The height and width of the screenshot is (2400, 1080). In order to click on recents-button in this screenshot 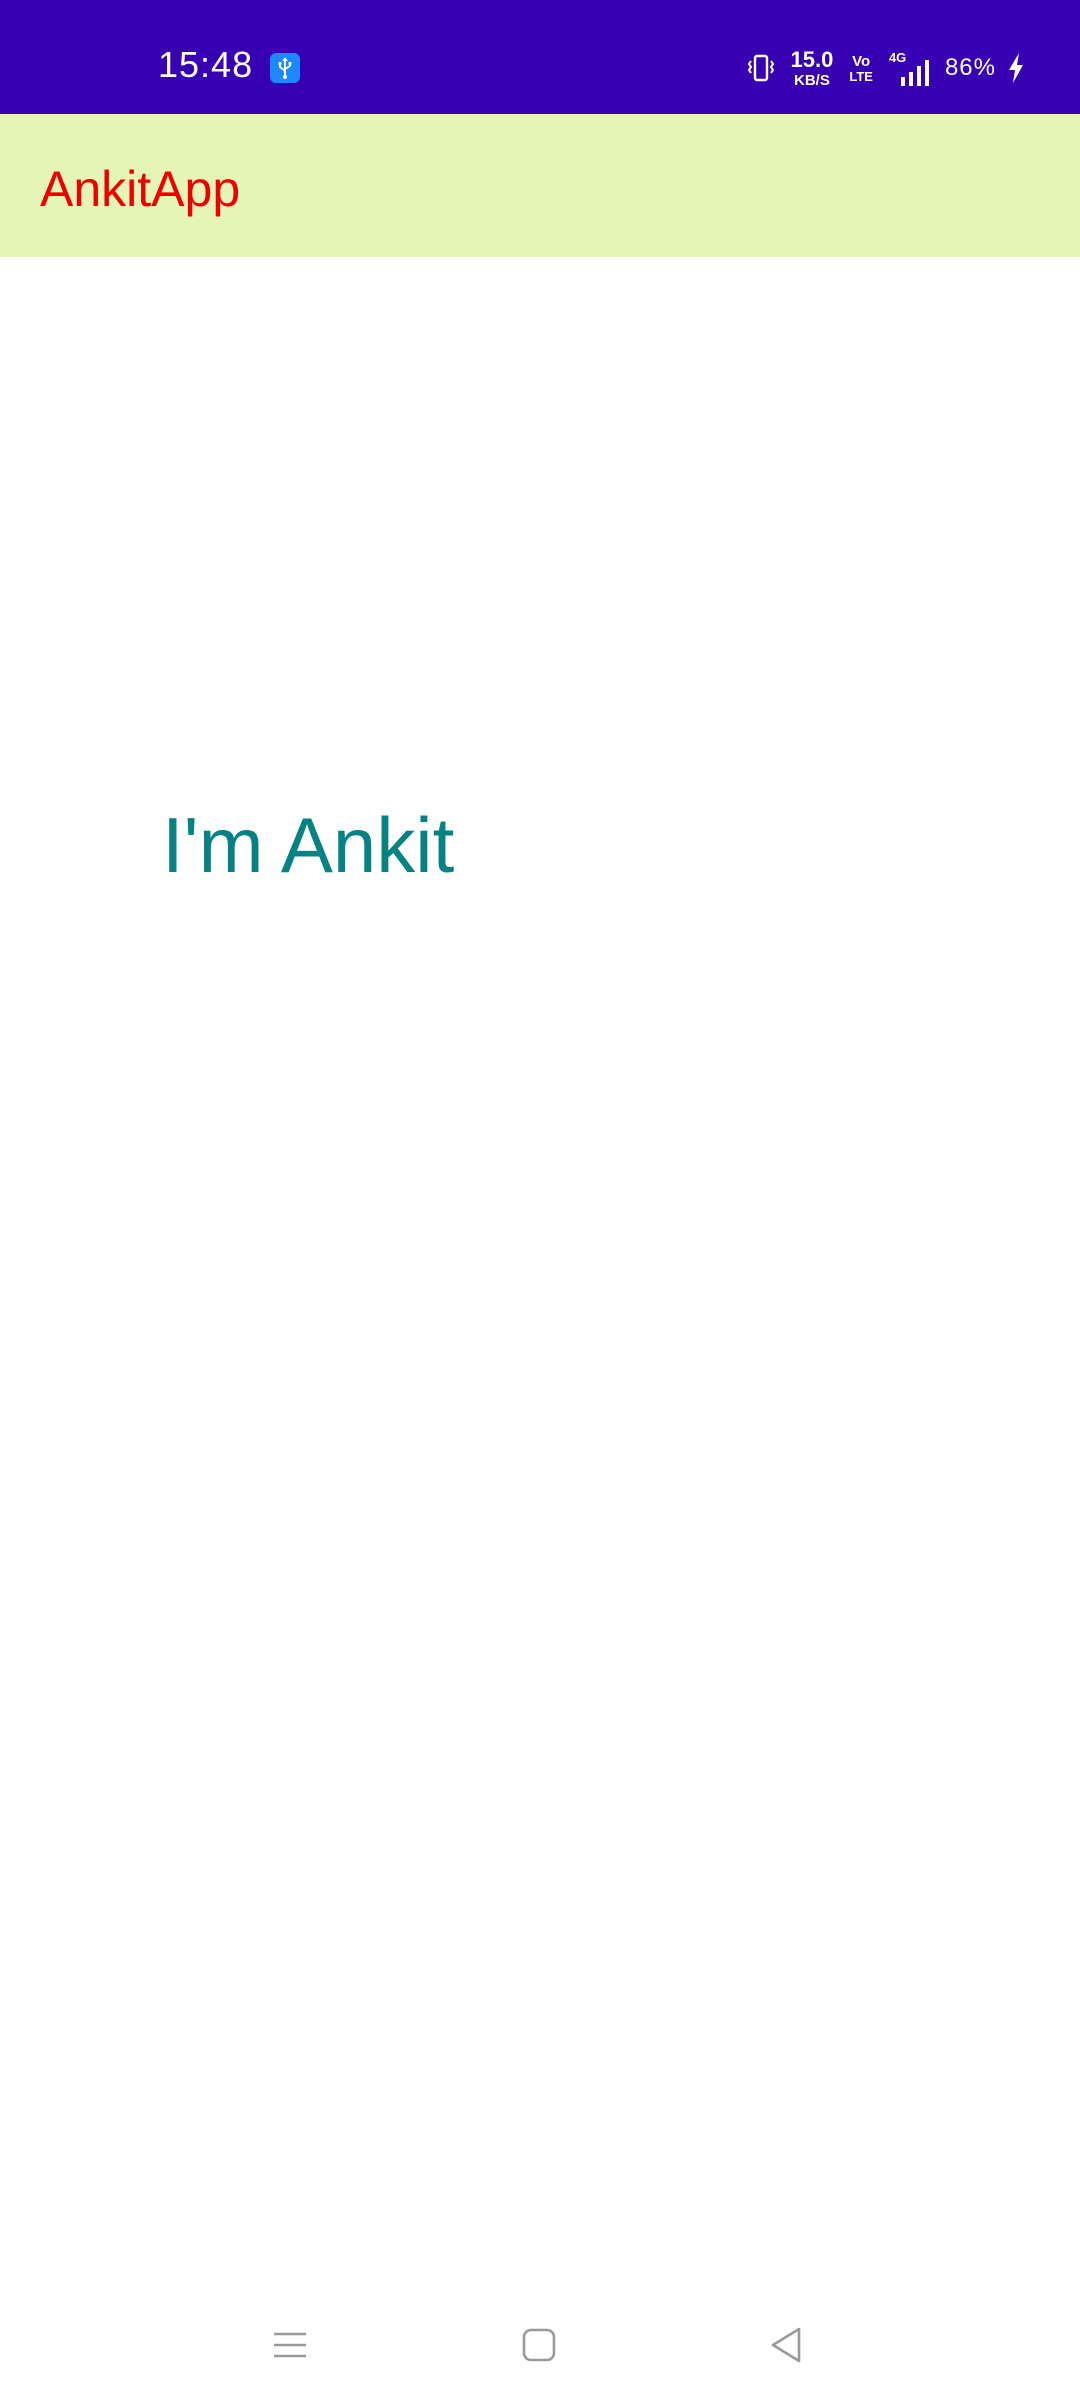, I will do `click(290, 2345)`.